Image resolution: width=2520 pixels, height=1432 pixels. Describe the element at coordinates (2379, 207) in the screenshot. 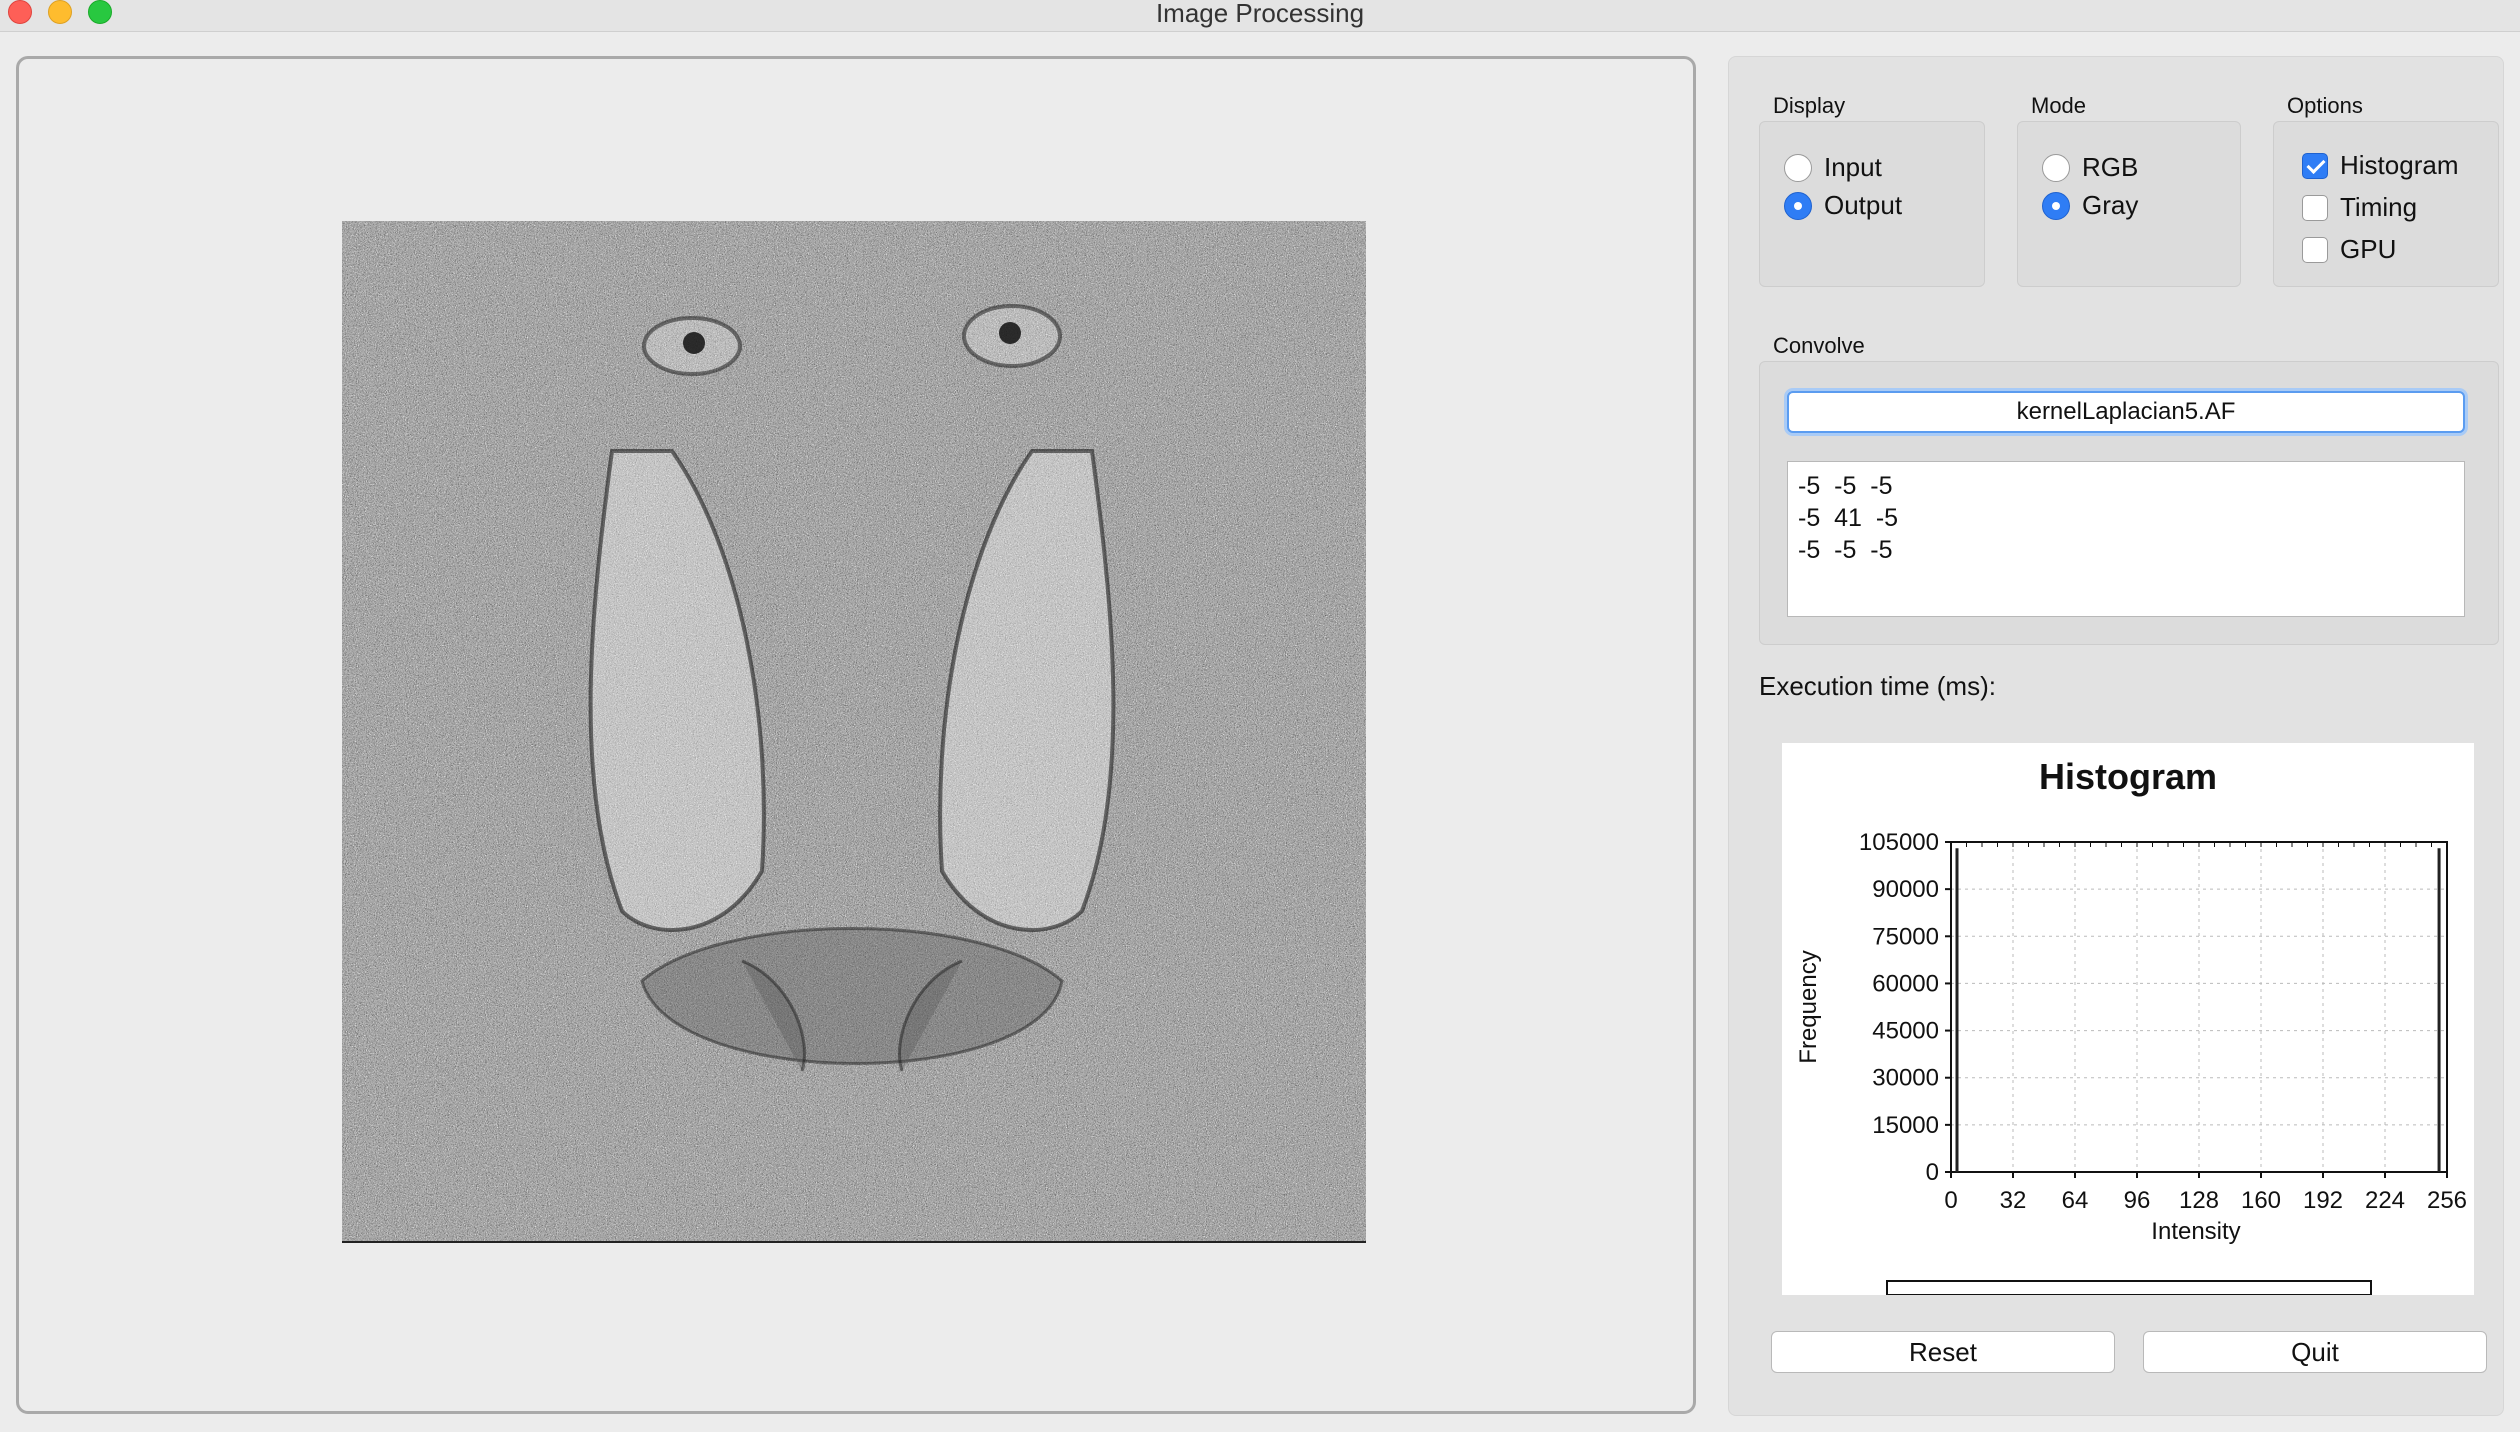

I see `checkbox-label: Timing` at that location.